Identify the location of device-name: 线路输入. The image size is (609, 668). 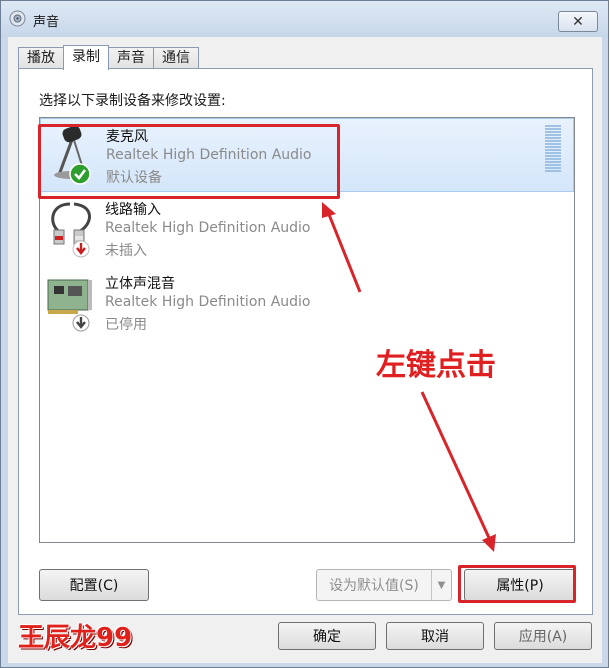
(133, 210).